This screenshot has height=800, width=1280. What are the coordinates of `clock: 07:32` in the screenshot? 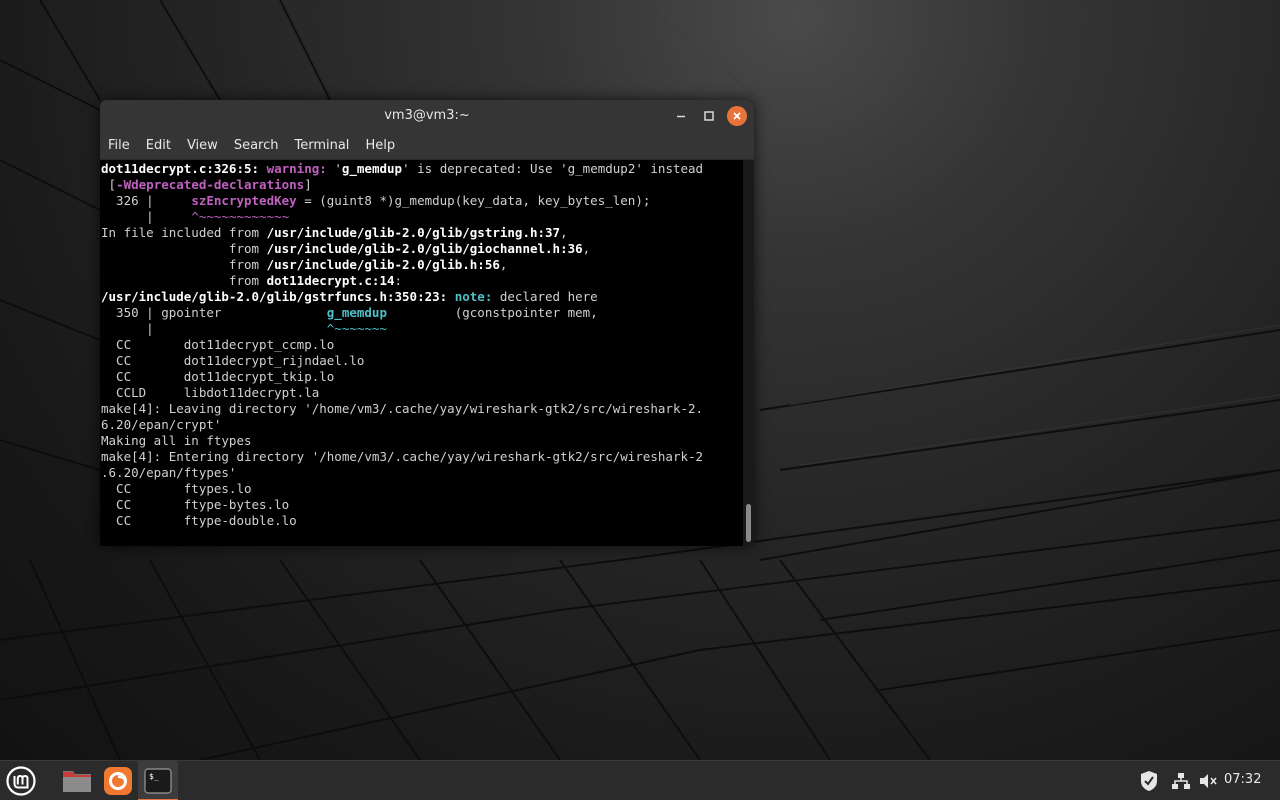 It's located at (1242, 779).